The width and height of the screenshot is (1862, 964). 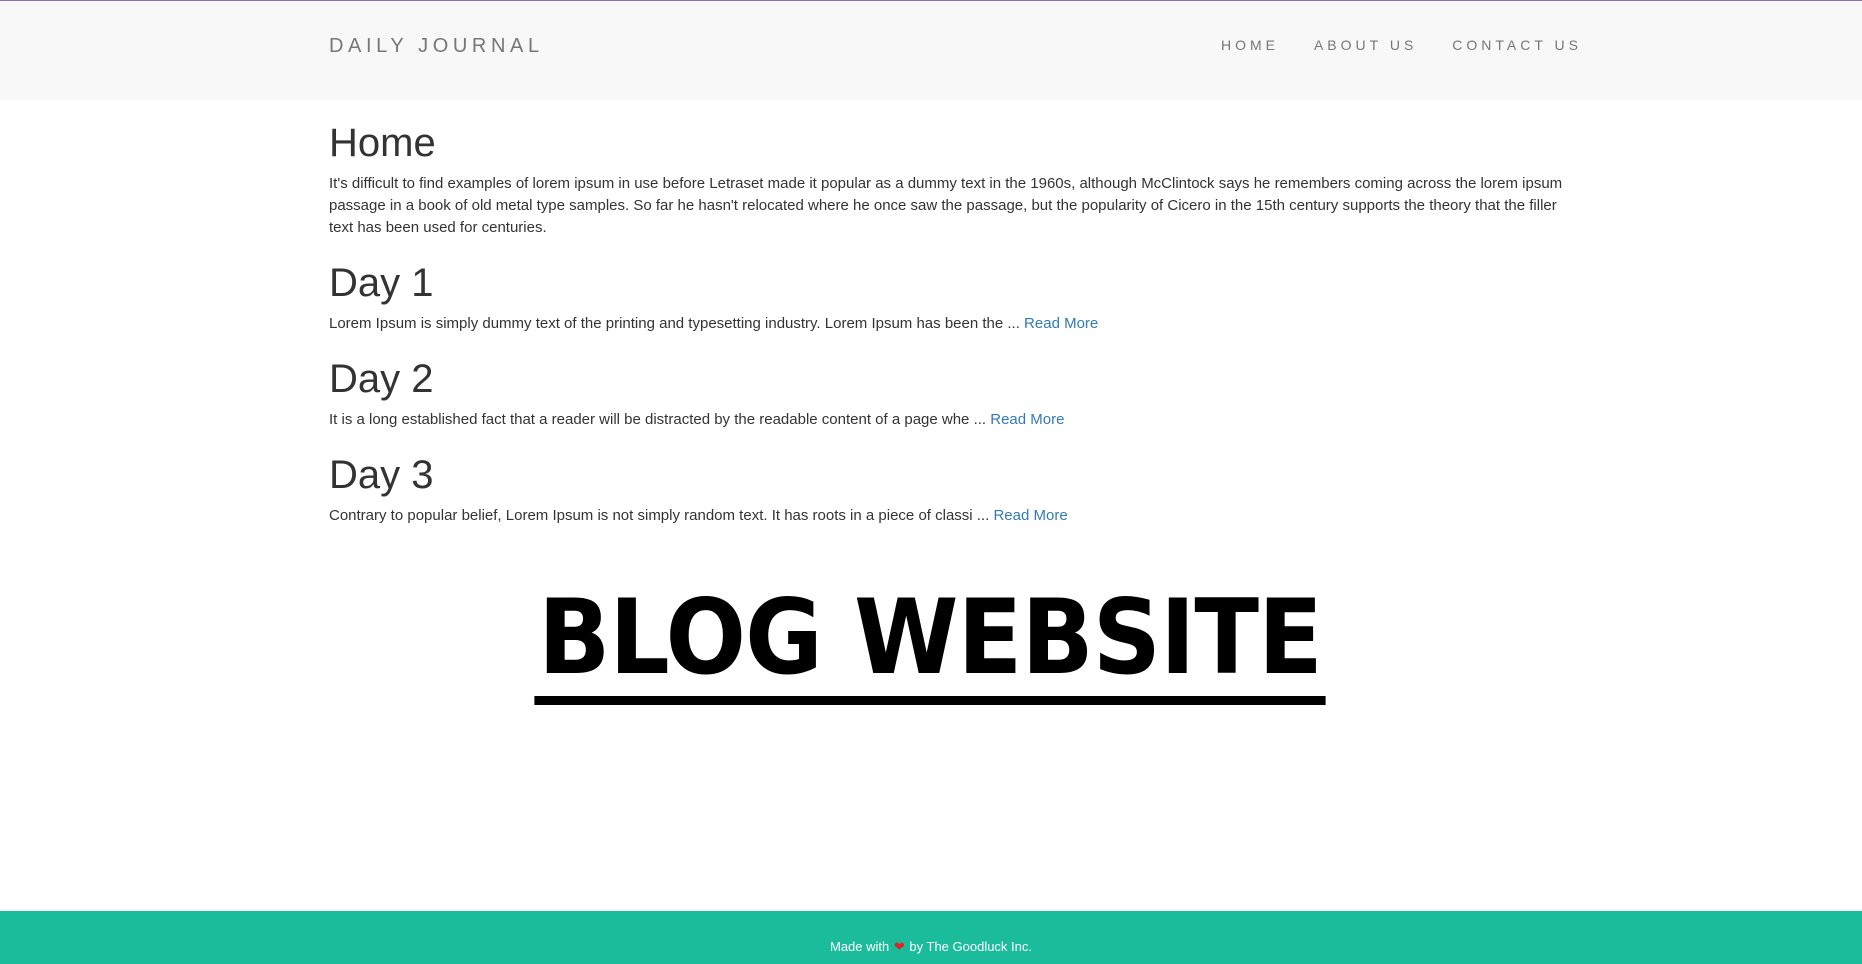 What do you see at coordinates (931, 50) in the screenshot?
I see `navbar: DAILY JOURNAL HOME ABOUT US CONTACT US` at bounding box center [931, 50].